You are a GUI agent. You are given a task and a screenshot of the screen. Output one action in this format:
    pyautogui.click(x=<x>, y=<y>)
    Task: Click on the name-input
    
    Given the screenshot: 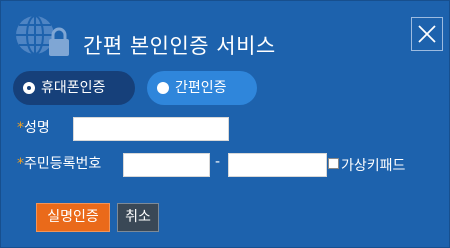 What is the action you would take?
    pyautogui.click(x=151, y=129)
    